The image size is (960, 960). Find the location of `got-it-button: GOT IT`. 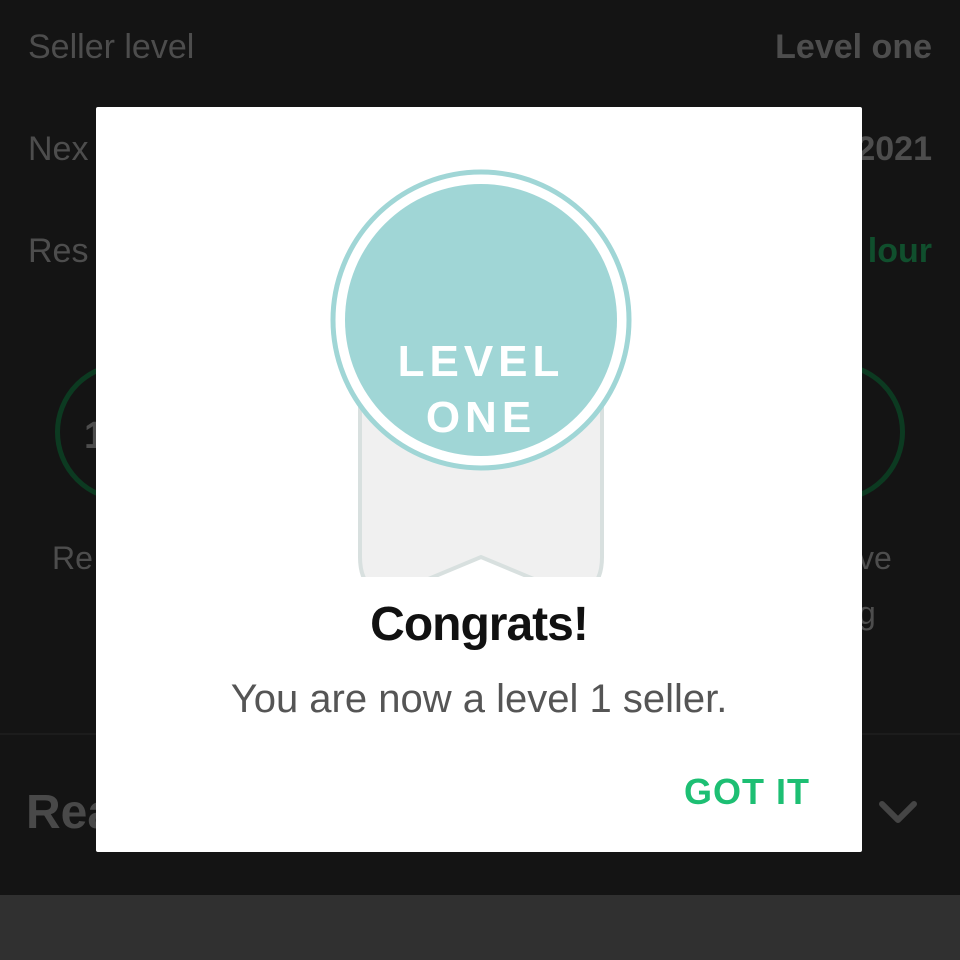

got-it-button: GOT IT is located at coordinates (747, 792).